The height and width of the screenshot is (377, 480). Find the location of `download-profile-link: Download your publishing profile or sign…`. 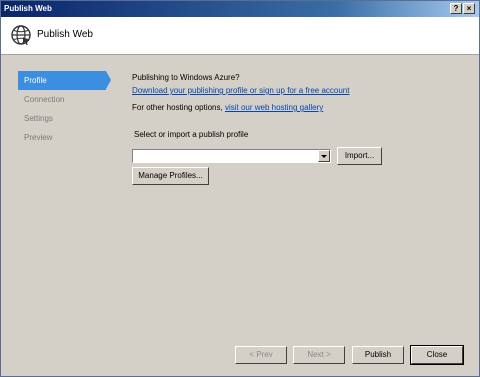

download-profile-link: Download your publishing profile or sign… is located at coordinates (240, 90).